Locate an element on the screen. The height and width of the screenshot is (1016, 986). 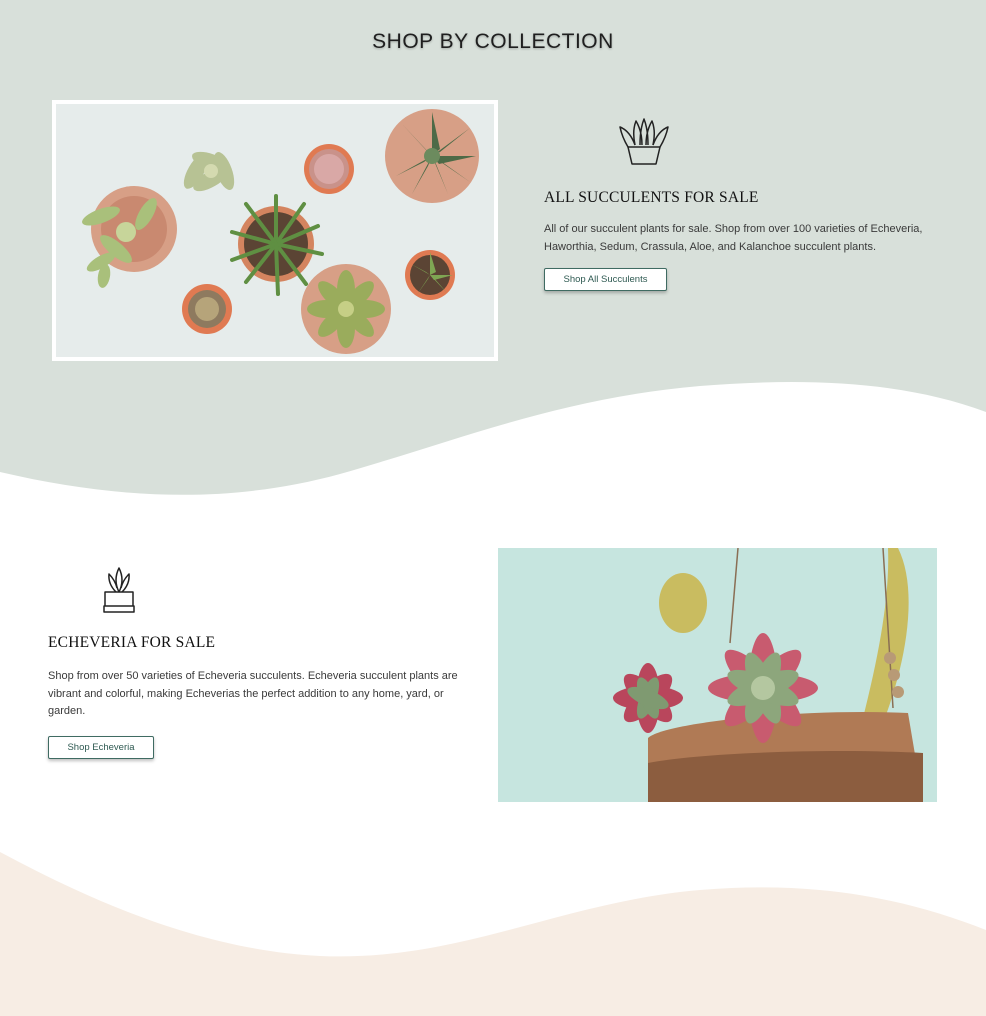
hanging-echeveria-photo is located at coordinates (717, 675).